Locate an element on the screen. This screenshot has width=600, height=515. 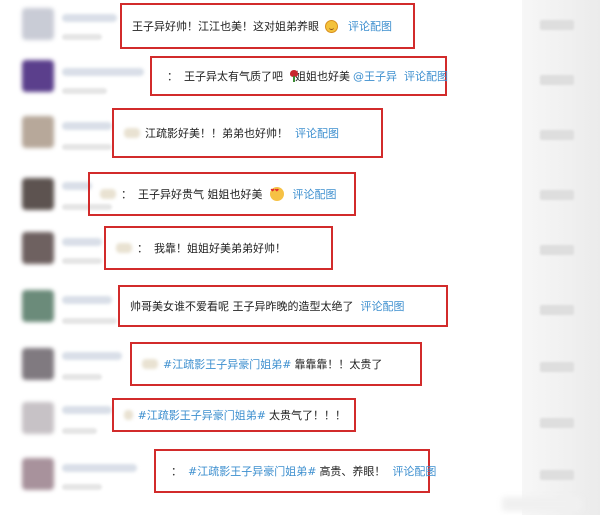
user-mention-link: @王子异 is located at coordinates (375, 76).